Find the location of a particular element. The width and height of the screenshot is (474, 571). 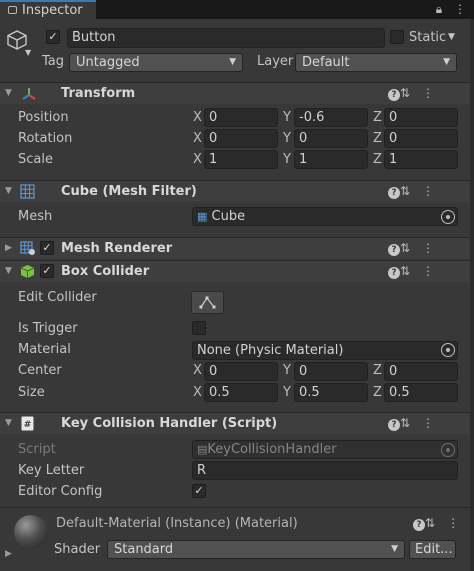

scale-z-field: 1 is located at coordinates (421, 159).